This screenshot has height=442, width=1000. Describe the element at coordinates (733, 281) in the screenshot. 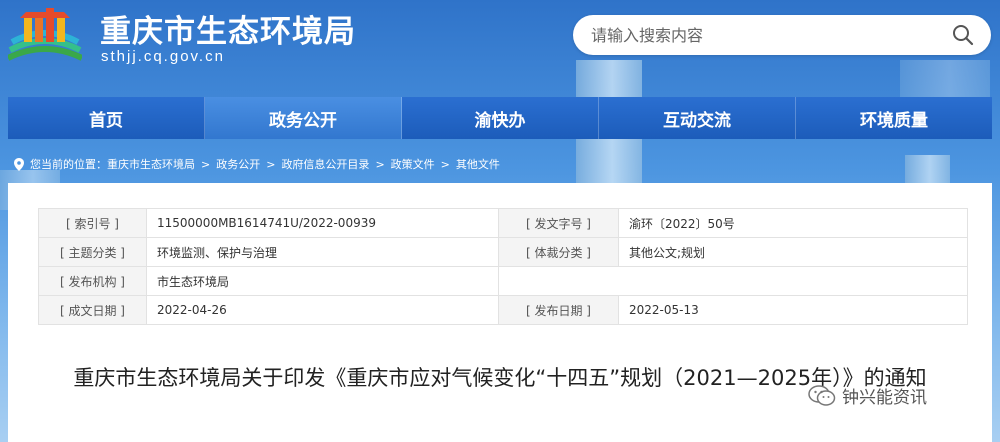

I see `empty-cell` at that location.